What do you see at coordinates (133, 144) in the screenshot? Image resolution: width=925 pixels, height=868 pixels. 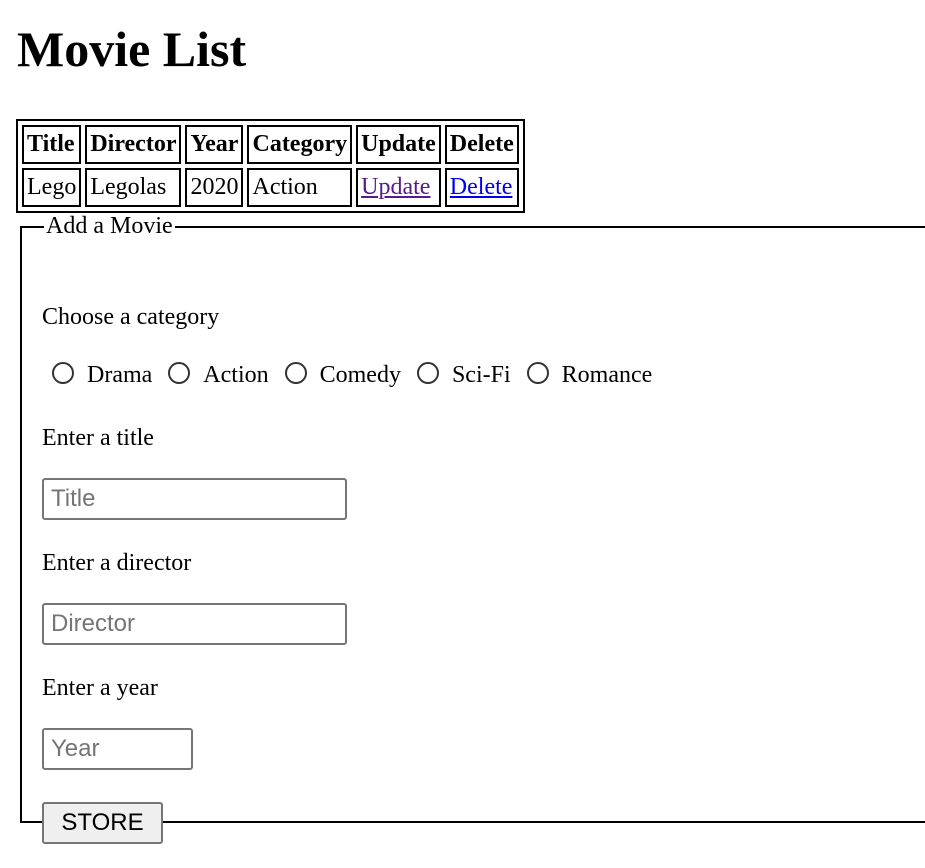 I see `header-director: Director` at bounding box center [133, 144].